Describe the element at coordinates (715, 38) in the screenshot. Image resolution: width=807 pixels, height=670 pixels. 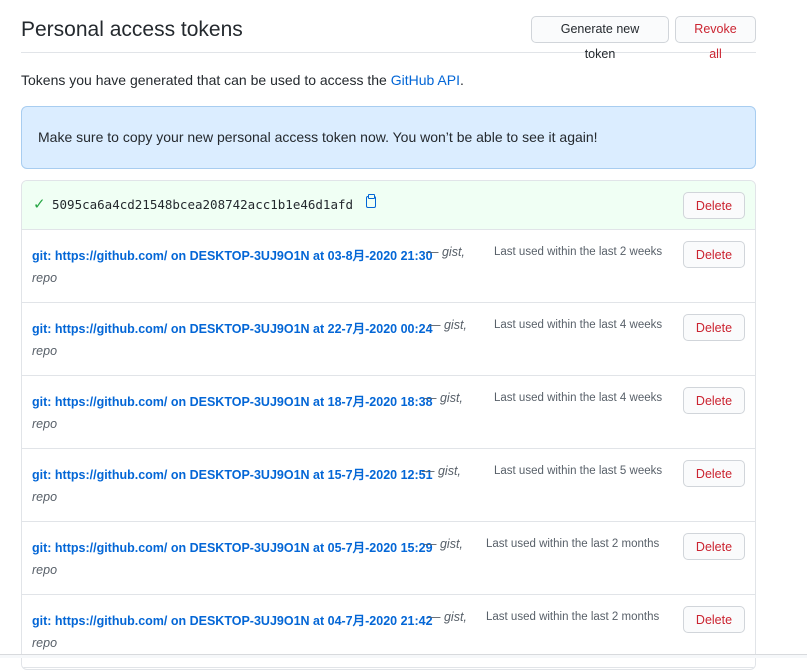
I see `revoke-all-button: Revoke all` at that location.